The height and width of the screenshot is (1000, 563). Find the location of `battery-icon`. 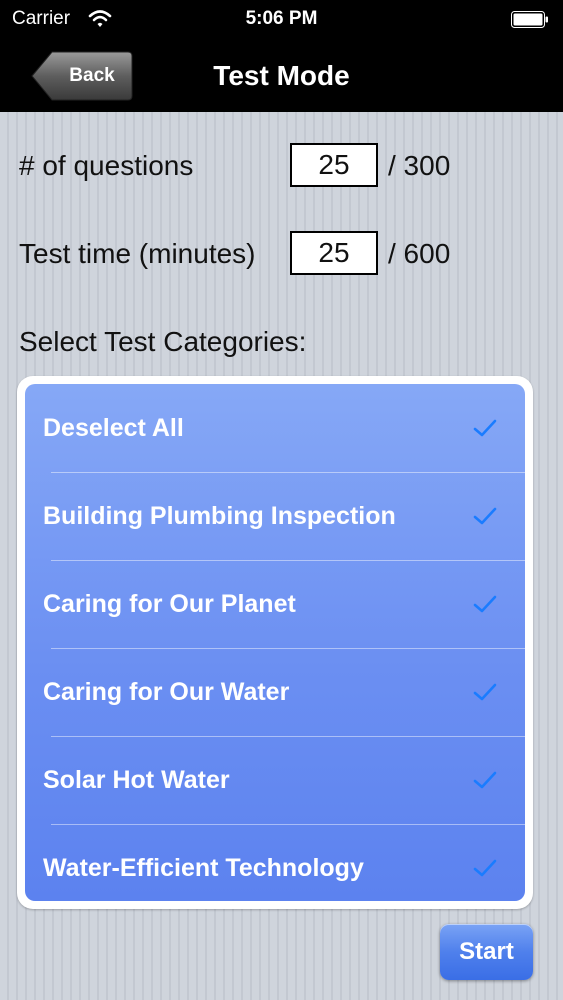

battery-icon is located at coordinates (529, 19).